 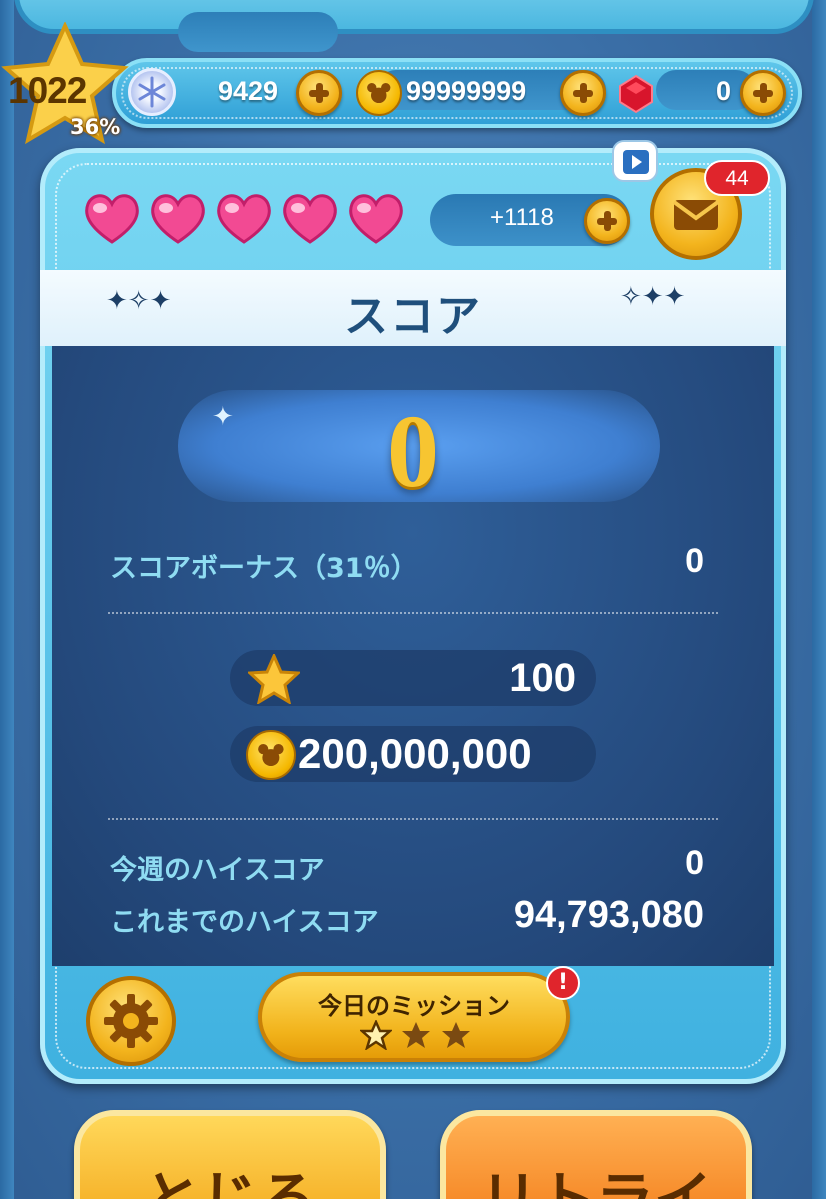 I want to click on mission-alert: !, so click(x=563, y=982).